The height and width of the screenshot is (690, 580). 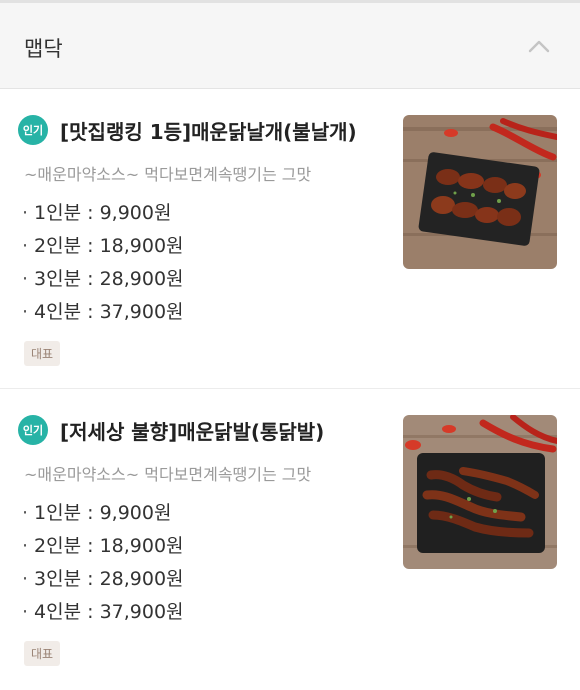 What do you see at coordinates (539, 46) in the screenshot?
I see `chevron-up-icon` at bounding box center [539, 46].